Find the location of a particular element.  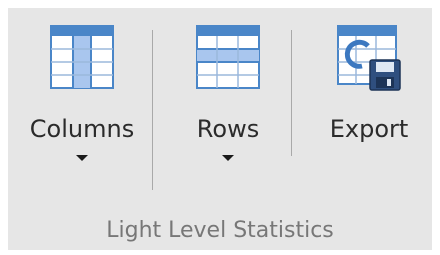

rows-label: Rows is located at coordinates (228, 129).